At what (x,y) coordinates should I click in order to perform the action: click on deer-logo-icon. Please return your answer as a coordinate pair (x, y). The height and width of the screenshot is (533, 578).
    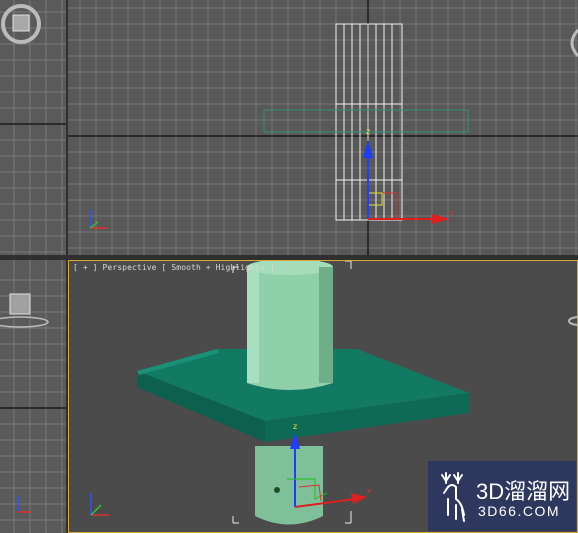
    Looking at the image, I should click on (453, 497).